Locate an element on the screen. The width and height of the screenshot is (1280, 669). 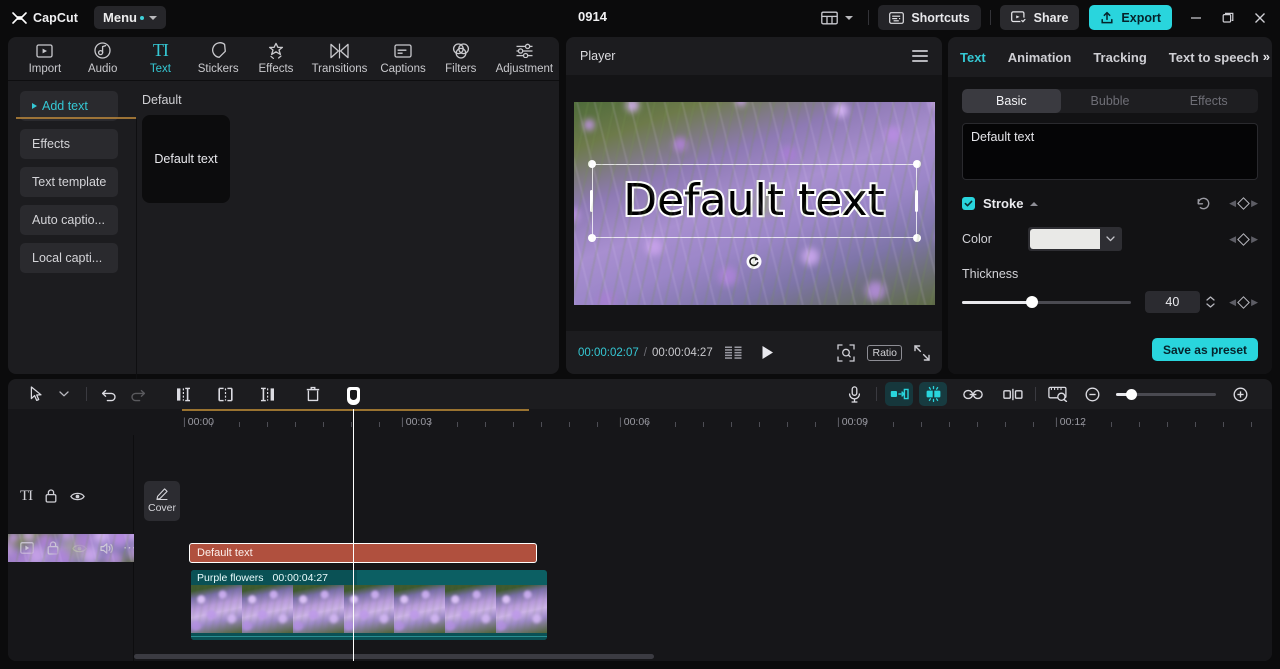
sidebar-item-effects: Effects is located at coordinates (69, 144).